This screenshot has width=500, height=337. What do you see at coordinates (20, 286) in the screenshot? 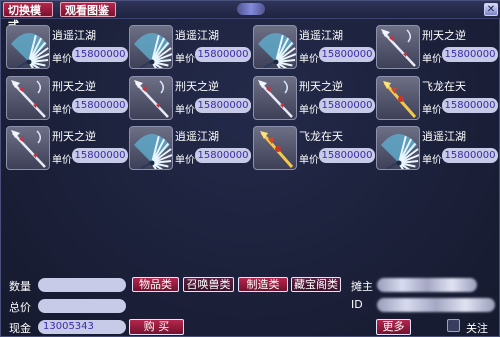
I see `quantity-label: 数量` at bounding box center [20, 286].